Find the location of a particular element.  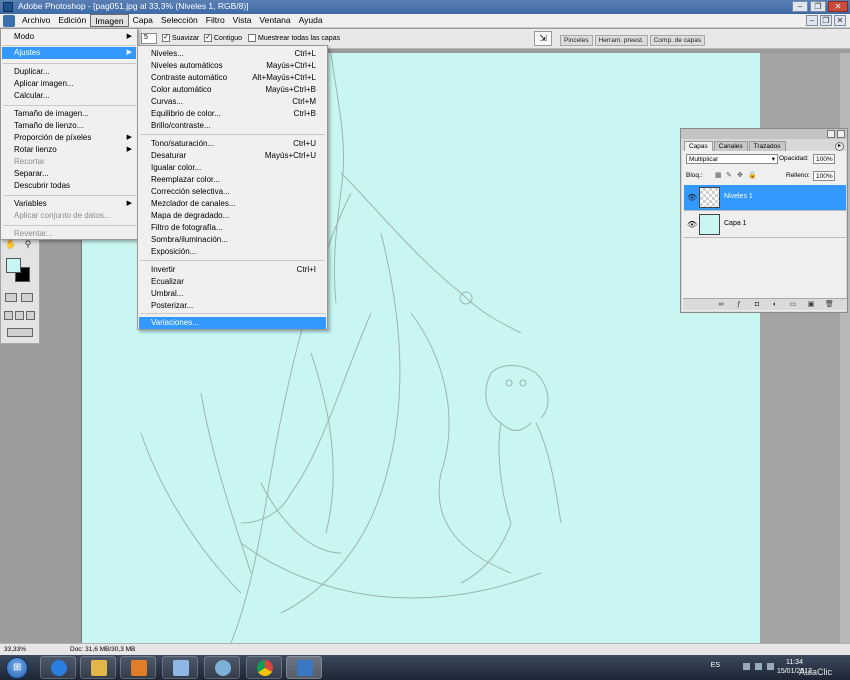

close-button: ✕ is located at coordinates (838, 6).